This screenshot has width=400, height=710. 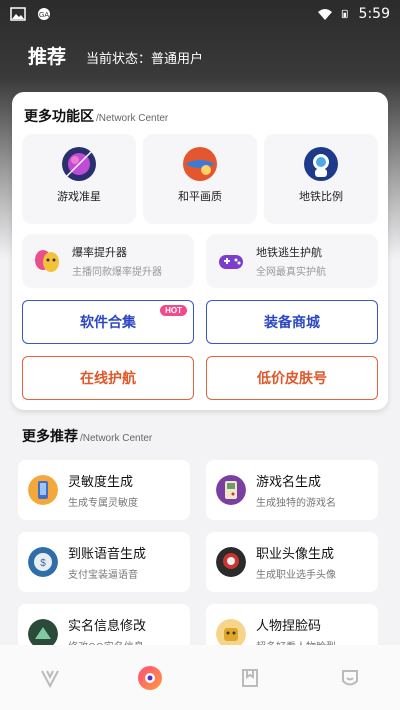 I want to click on rec-title: 灵敏度生成, so click(x=101, y=482).